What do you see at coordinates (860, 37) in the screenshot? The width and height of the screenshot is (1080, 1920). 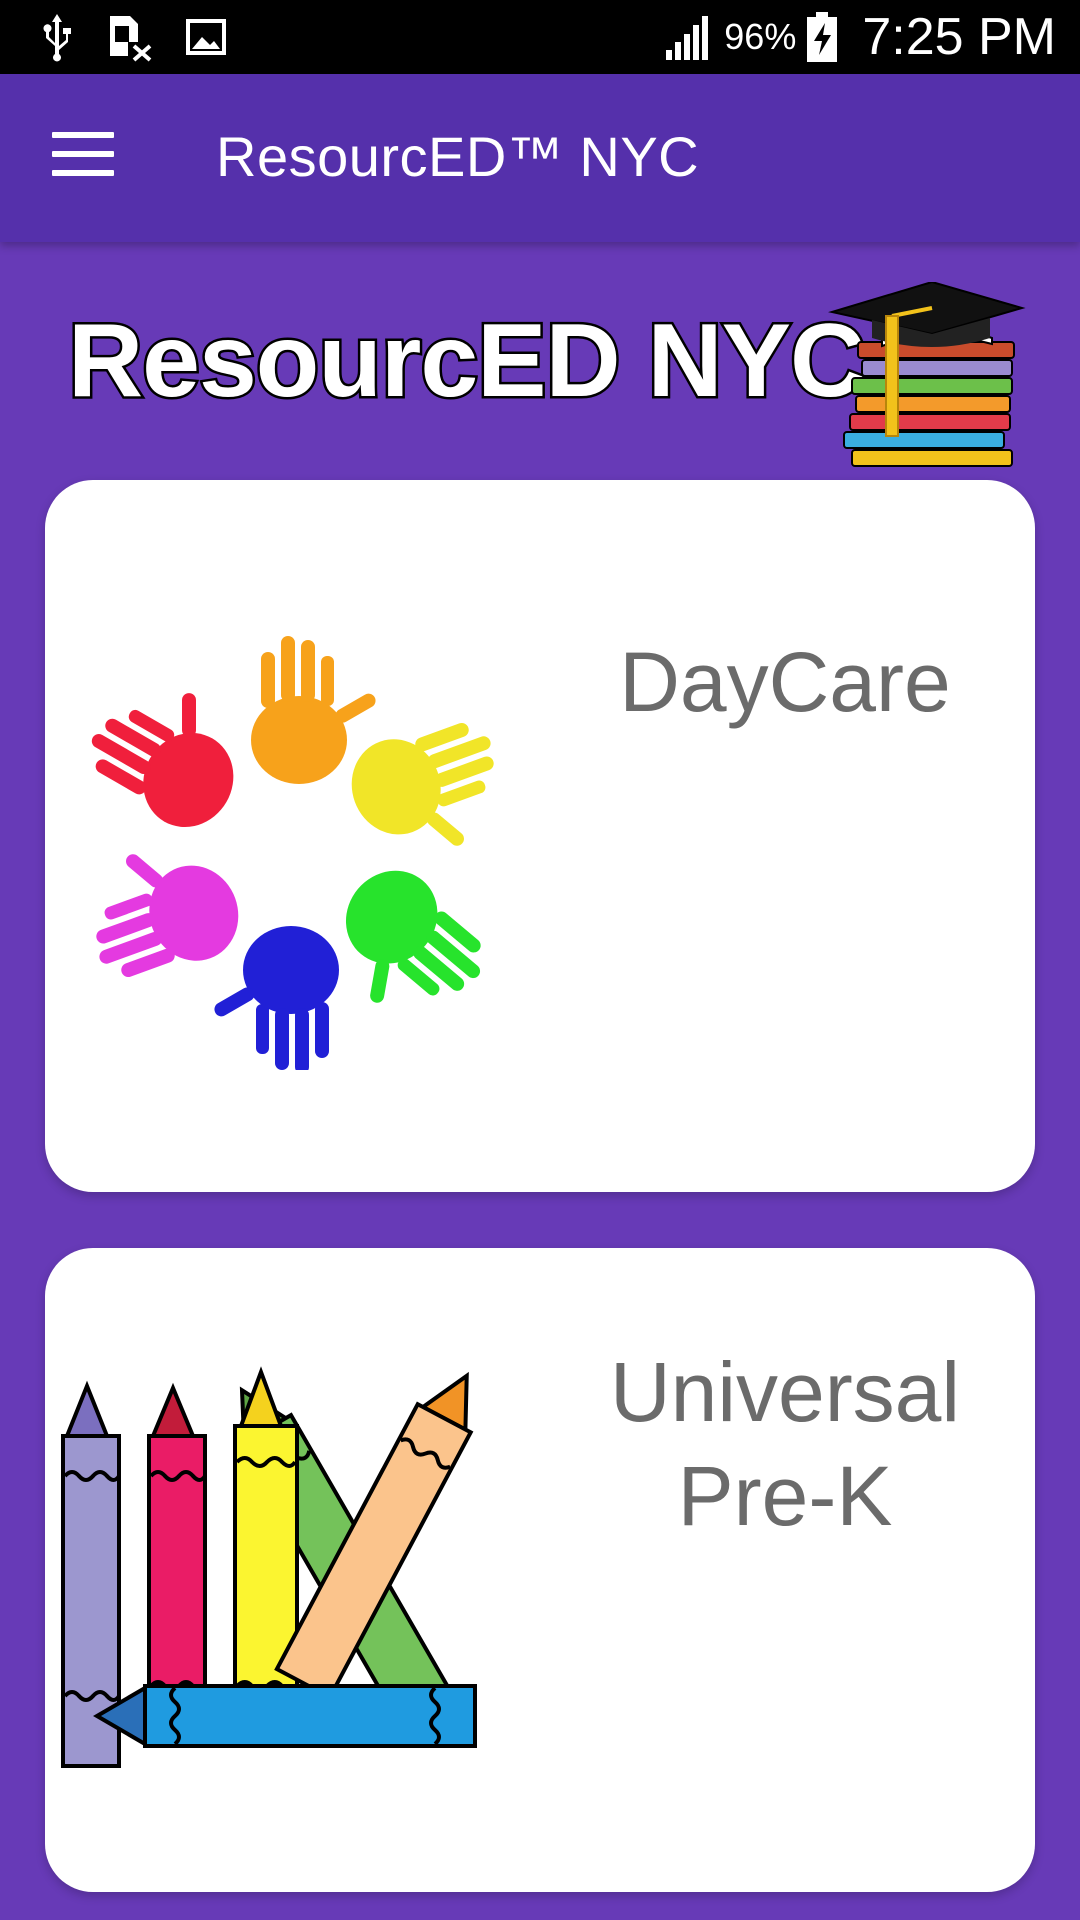 I see `system-indicators: 96% 7:25 PM` at bounding box center [860, 37].